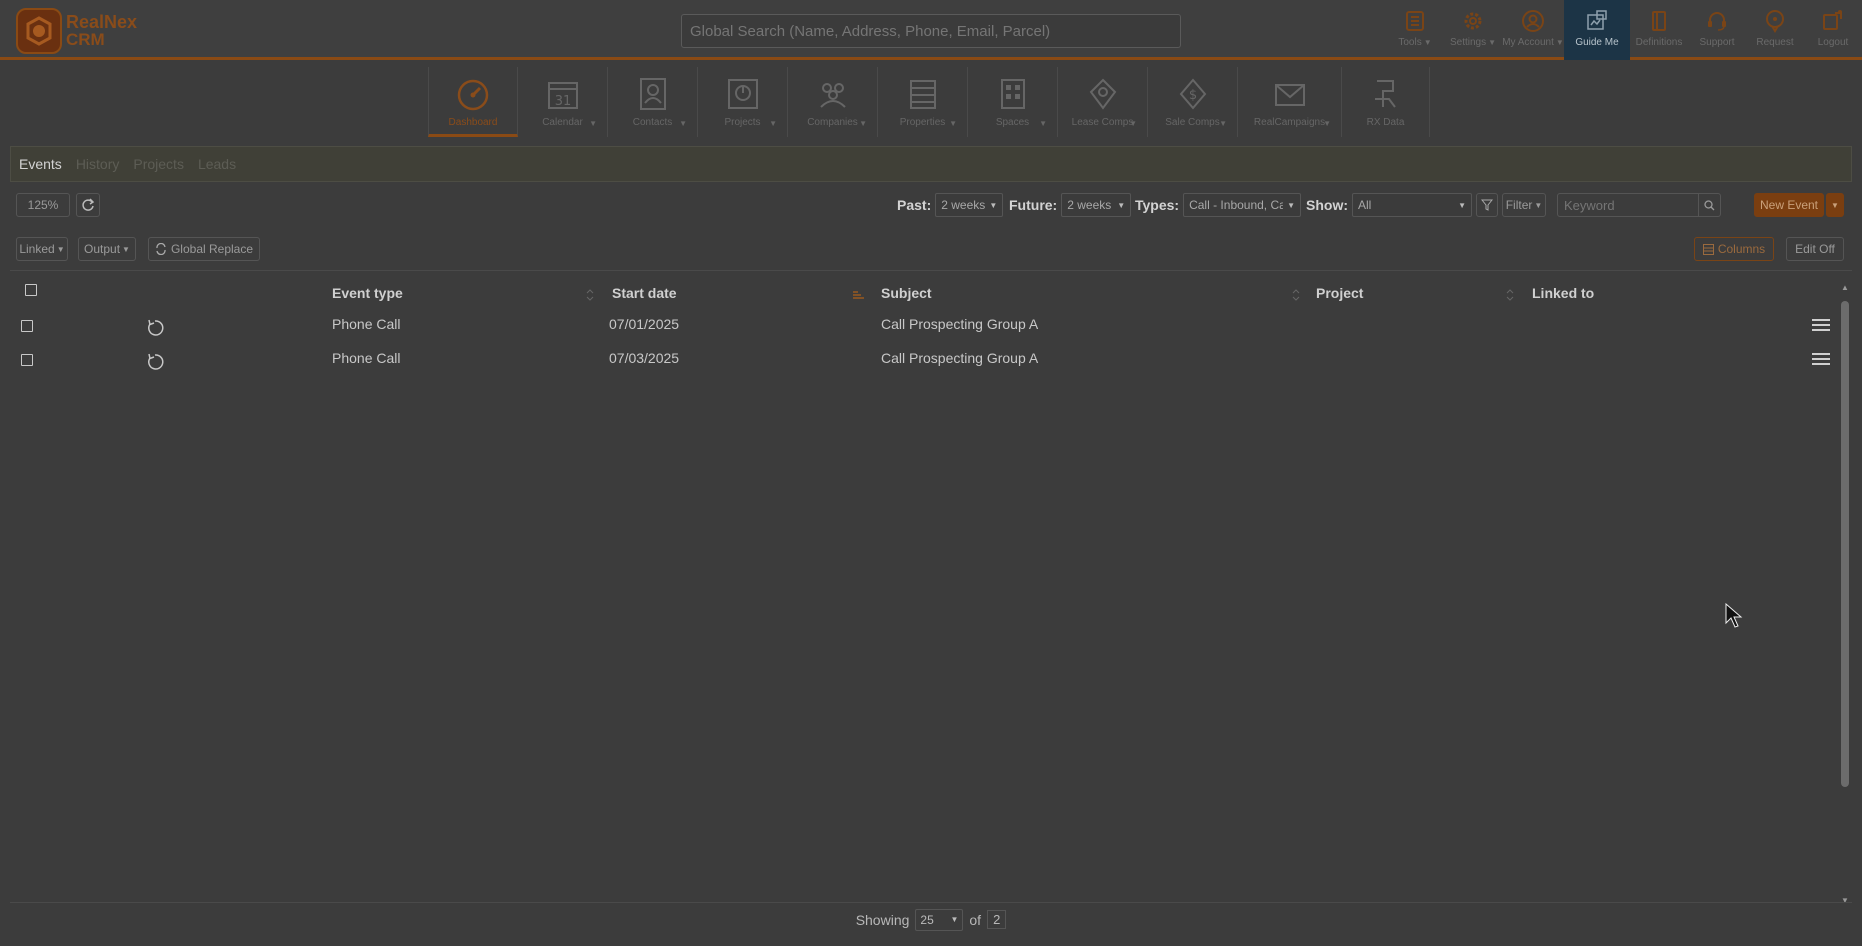 The height and width of the screenshot is (946, 1862). I want to click on tab-leads: Leads, so click(217, 164).